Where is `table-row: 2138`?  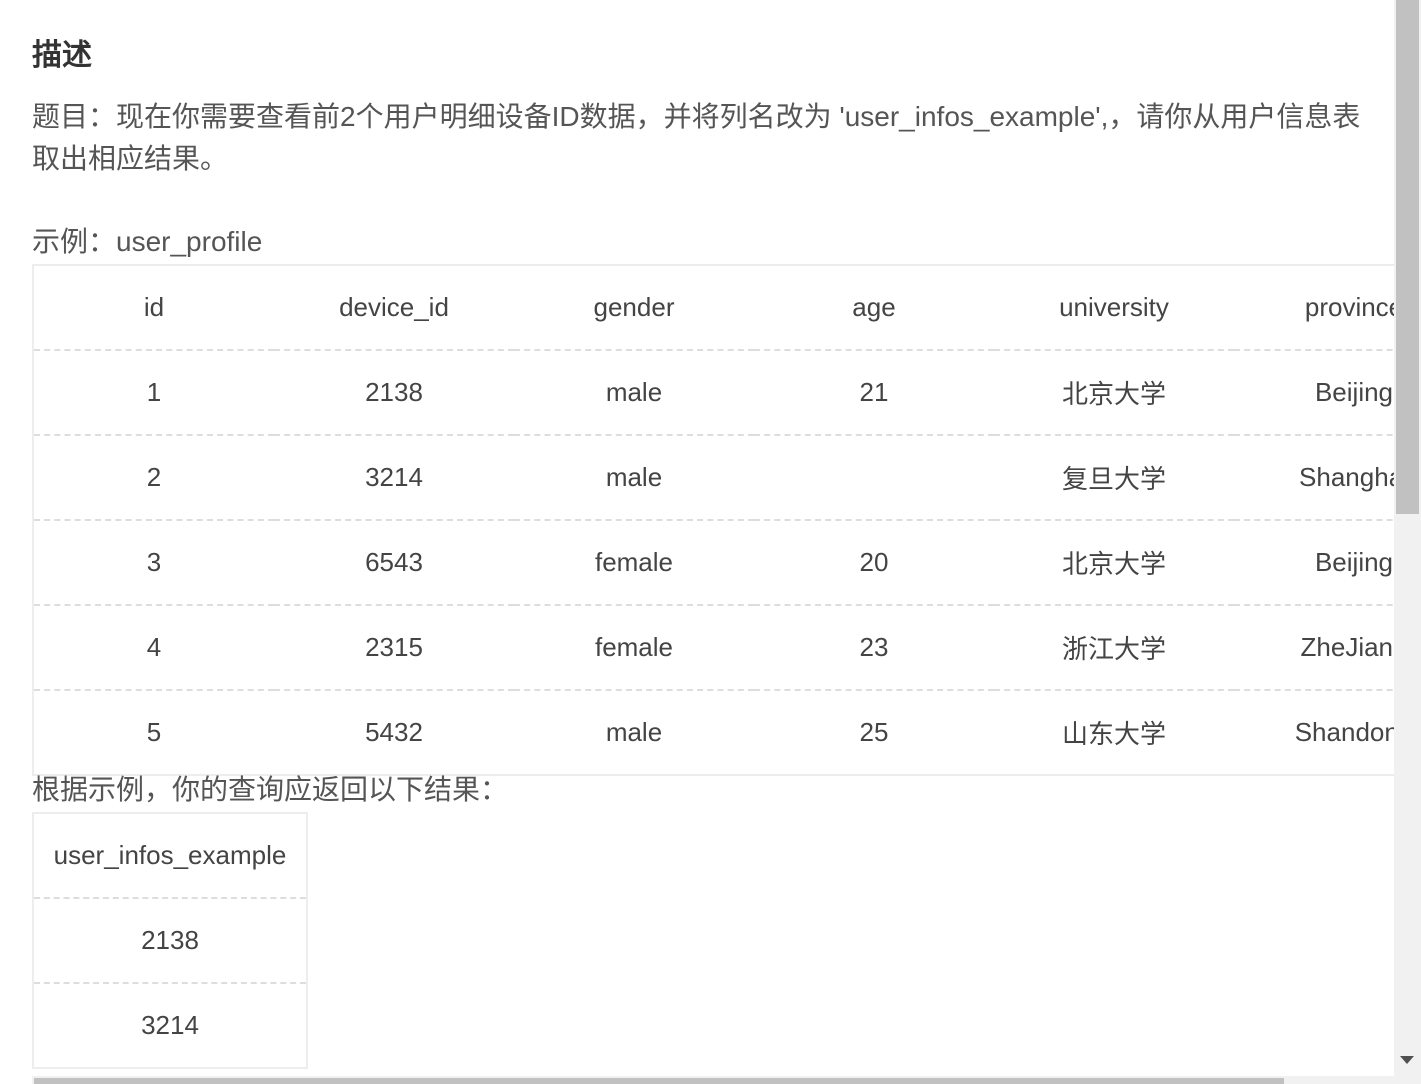
table-row: 2138 is located at coordinates (170, 941).